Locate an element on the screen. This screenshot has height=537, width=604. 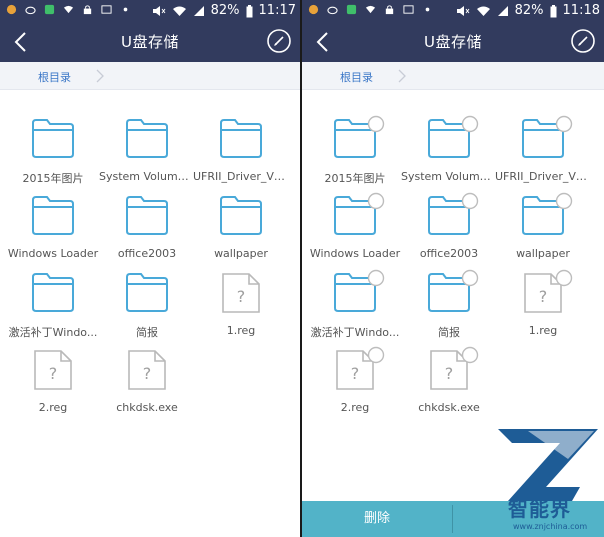
status-bar: 82% 11:17 is located at coordinates (150, 11).